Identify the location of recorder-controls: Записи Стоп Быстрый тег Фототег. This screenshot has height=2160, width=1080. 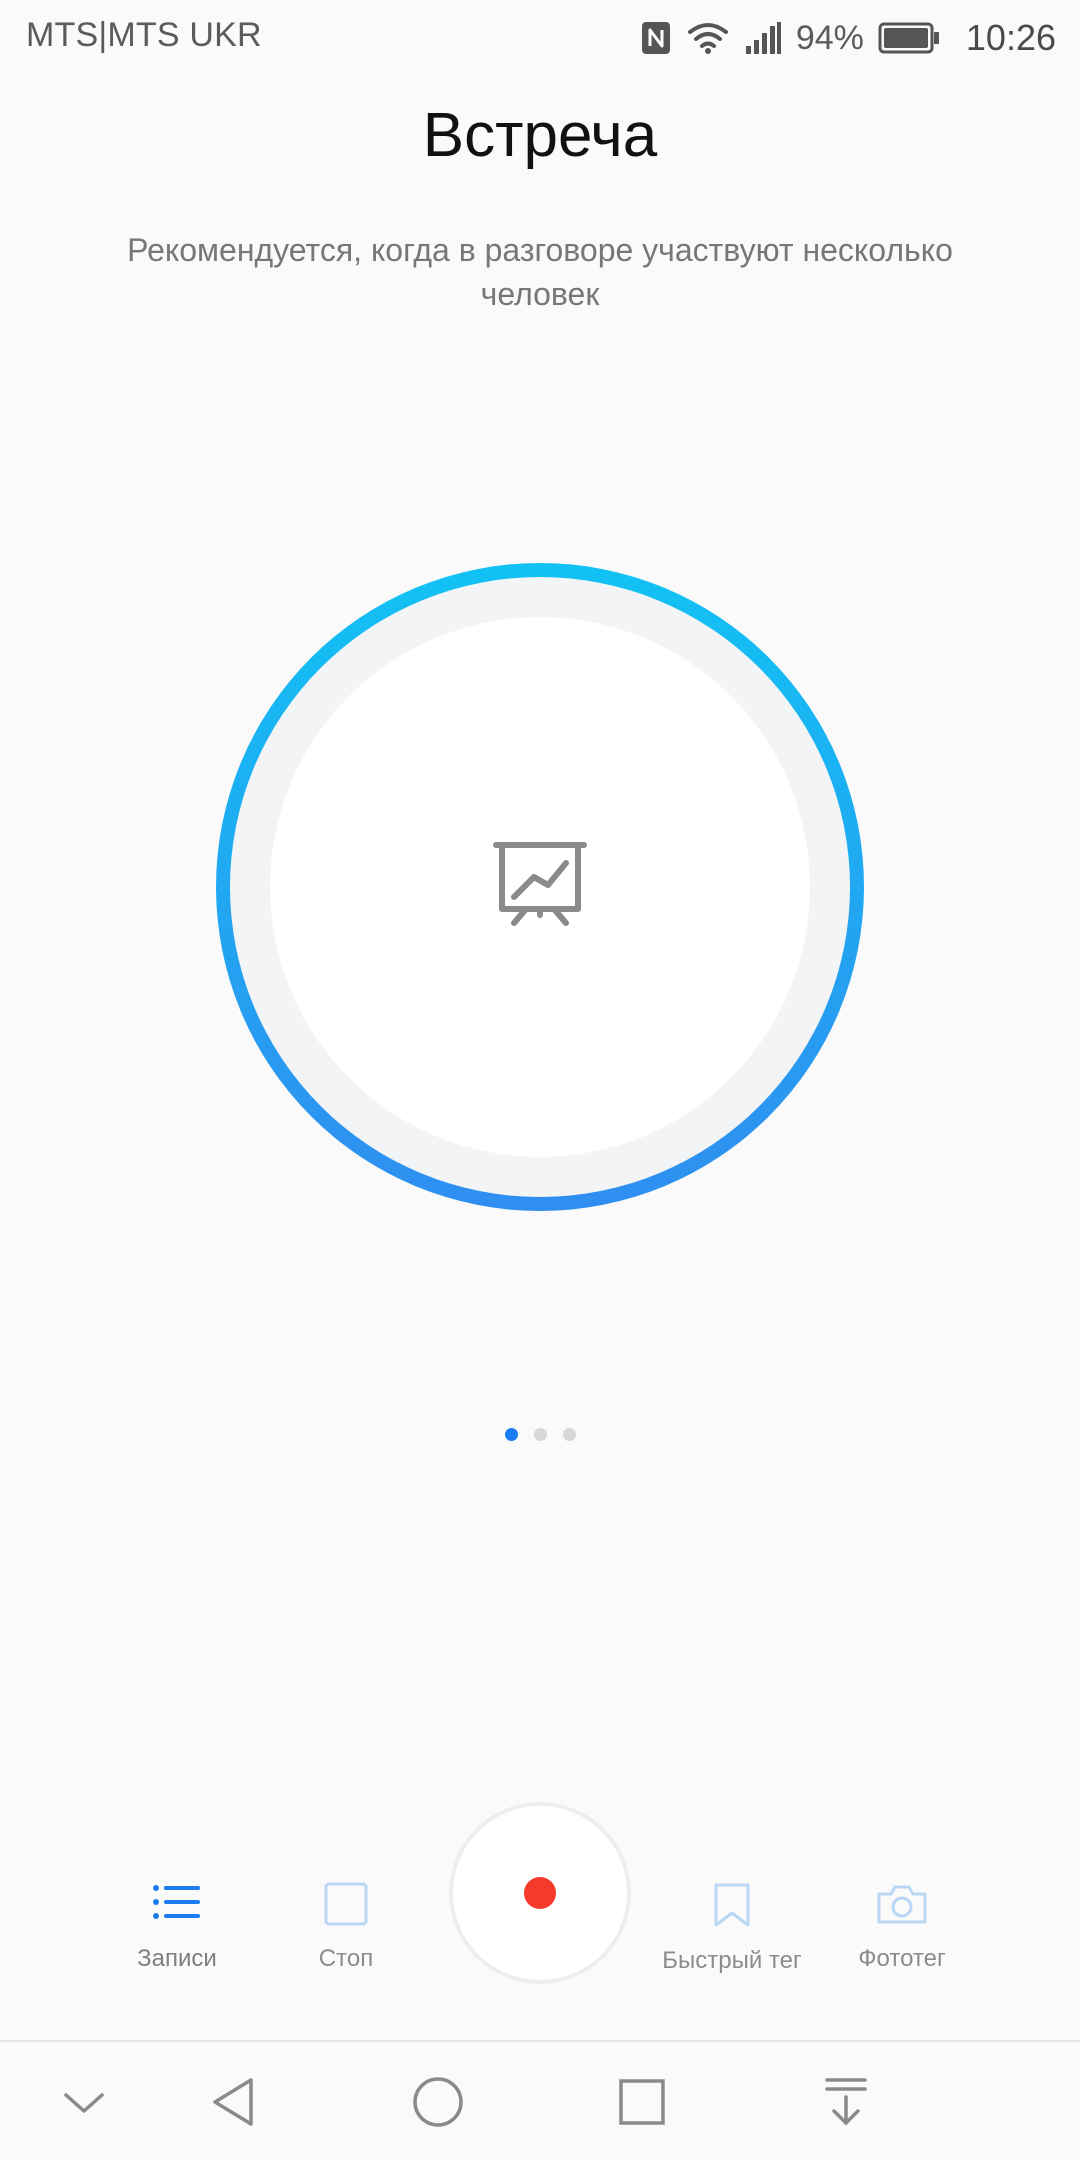
(540, 1900).